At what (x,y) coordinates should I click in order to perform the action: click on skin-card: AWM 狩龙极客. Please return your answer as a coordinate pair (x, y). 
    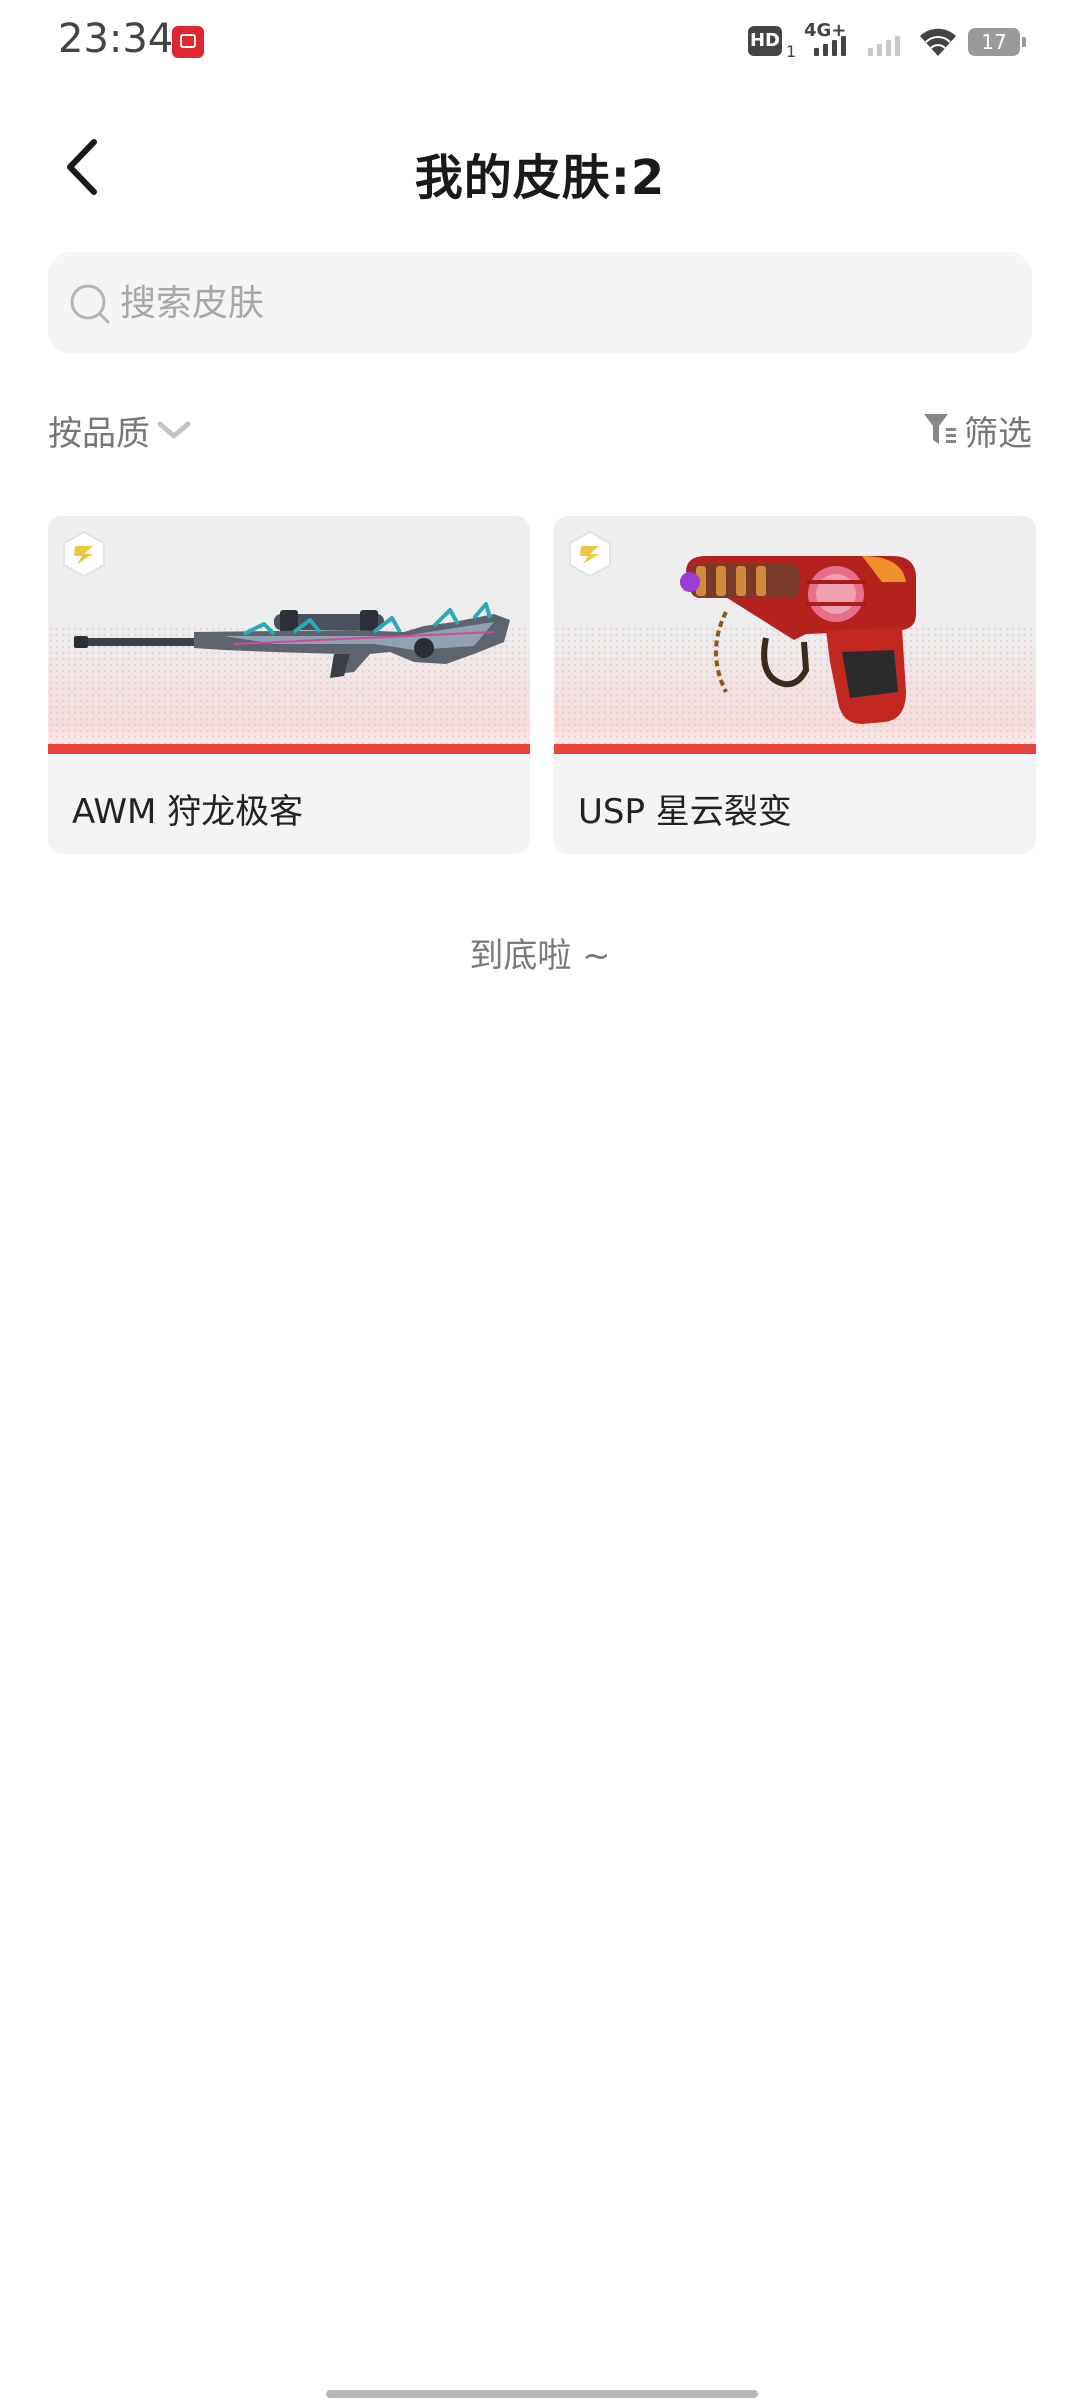
    Looking at the image, I should click on (289, 685).